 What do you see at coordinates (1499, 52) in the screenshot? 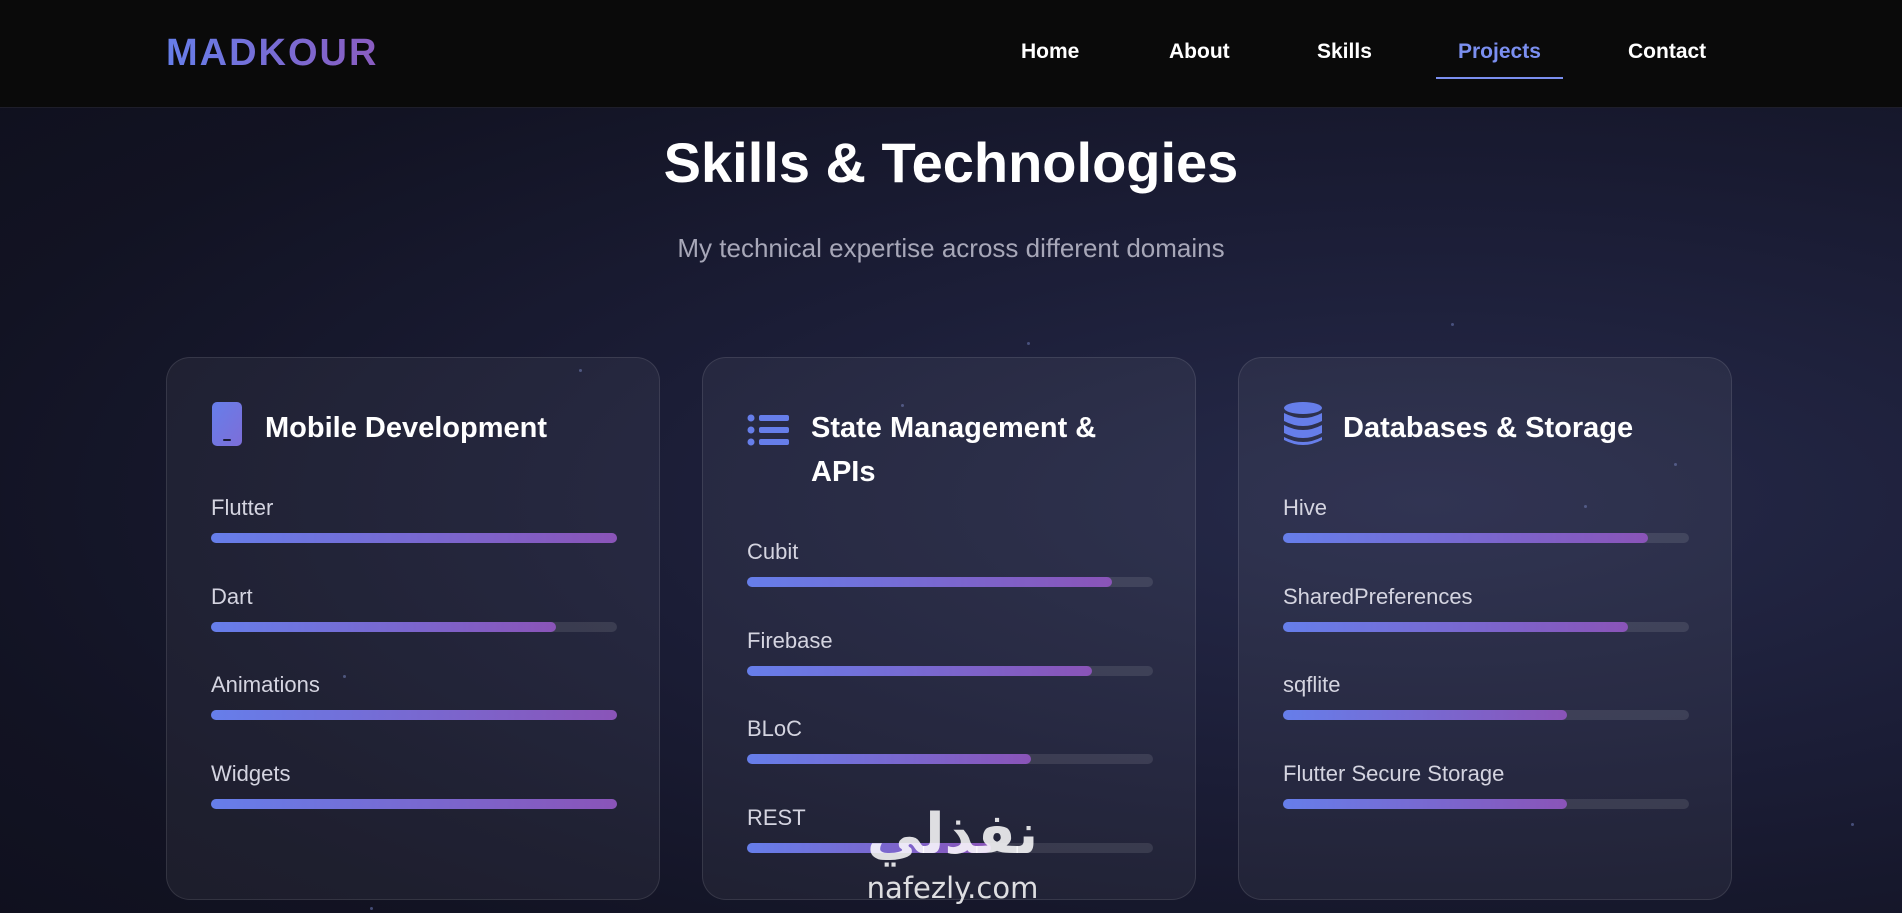
I see `nav-link-projects: Projects` at bounding box center [1499, 52].